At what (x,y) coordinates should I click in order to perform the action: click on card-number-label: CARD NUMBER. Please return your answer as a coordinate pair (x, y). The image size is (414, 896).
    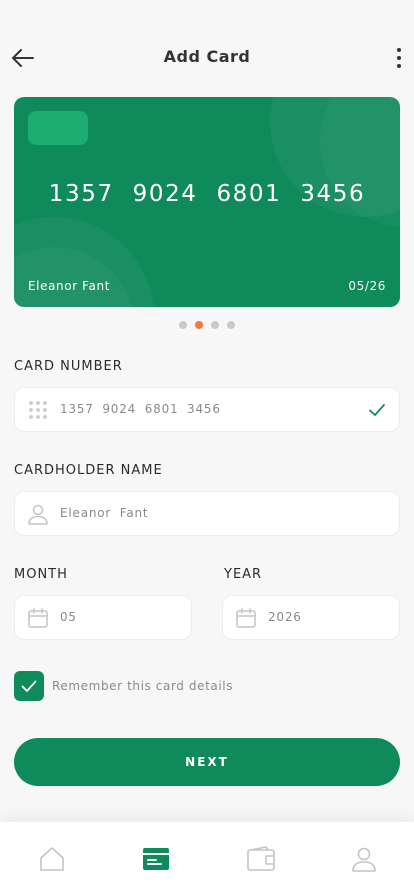
    Looking at the image, I should click on (68, 366).